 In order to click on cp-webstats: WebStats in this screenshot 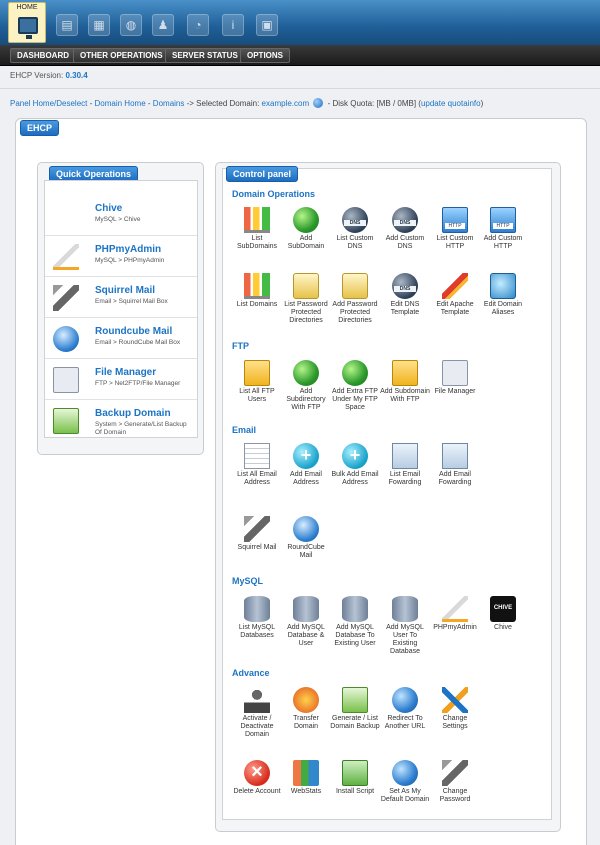, I will do `click(306, 778)`.